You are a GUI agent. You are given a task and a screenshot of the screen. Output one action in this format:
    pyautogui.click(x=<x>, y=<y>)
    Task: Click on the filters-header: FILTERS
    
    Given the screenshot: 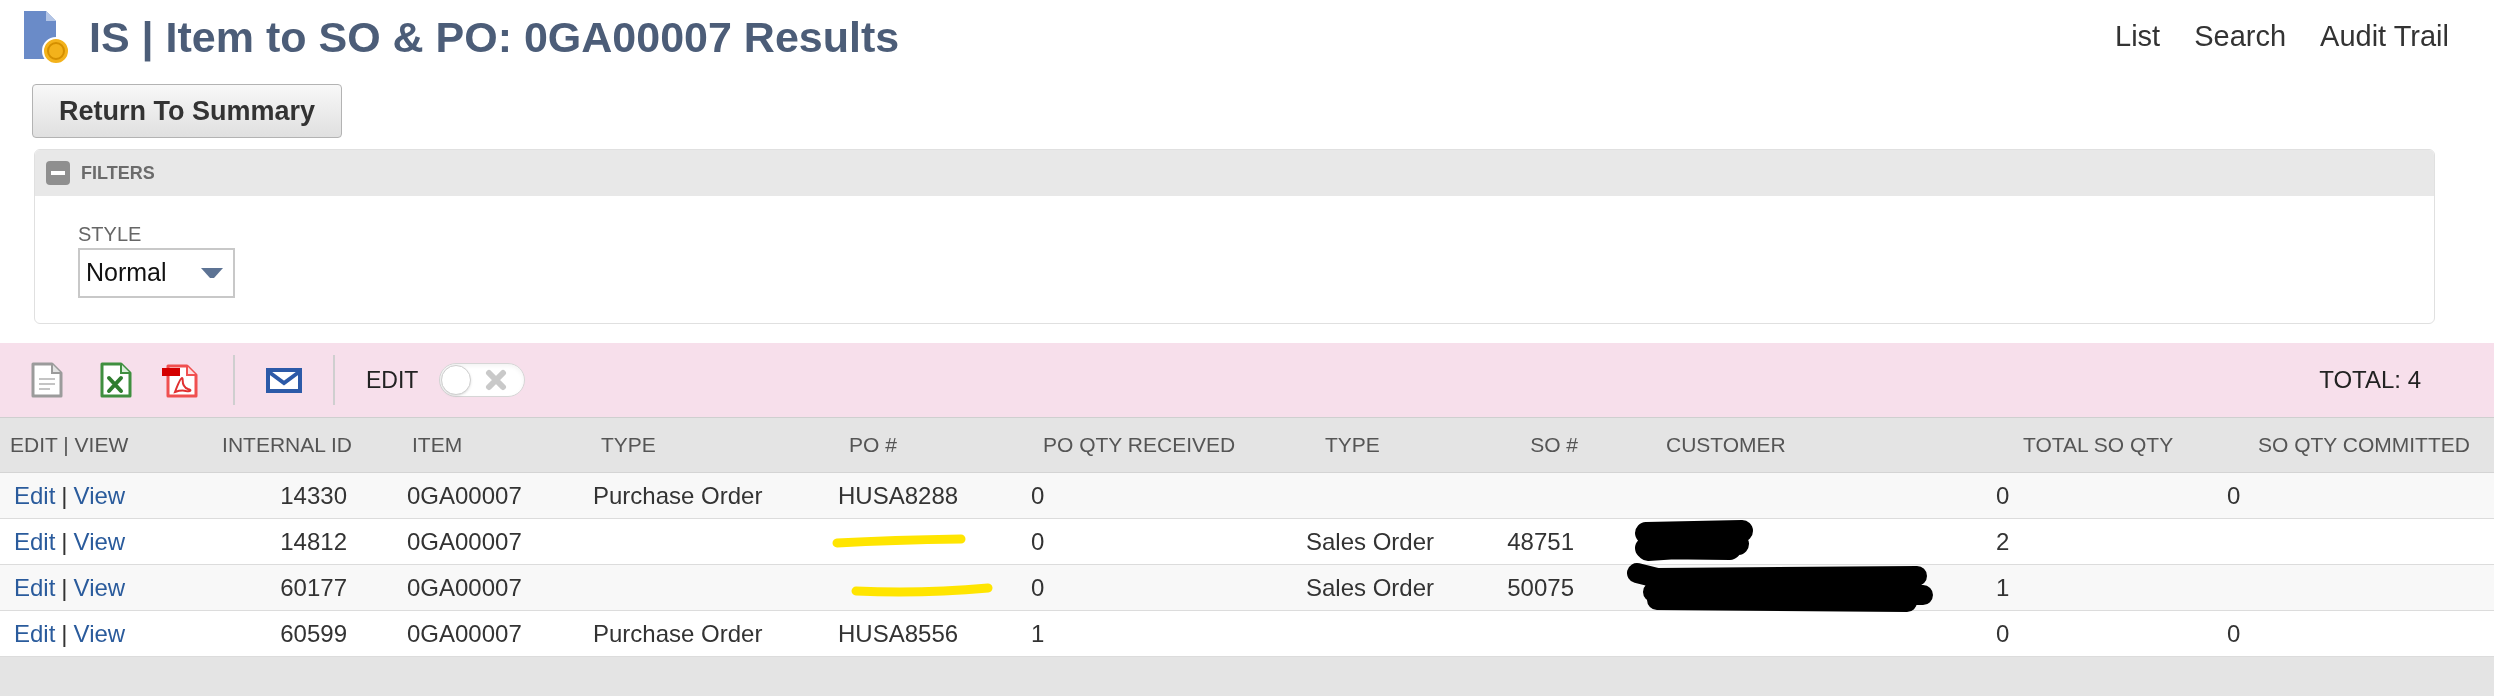 What is the action you would take?
    pyautogui.click(x=1234, y=173)
    